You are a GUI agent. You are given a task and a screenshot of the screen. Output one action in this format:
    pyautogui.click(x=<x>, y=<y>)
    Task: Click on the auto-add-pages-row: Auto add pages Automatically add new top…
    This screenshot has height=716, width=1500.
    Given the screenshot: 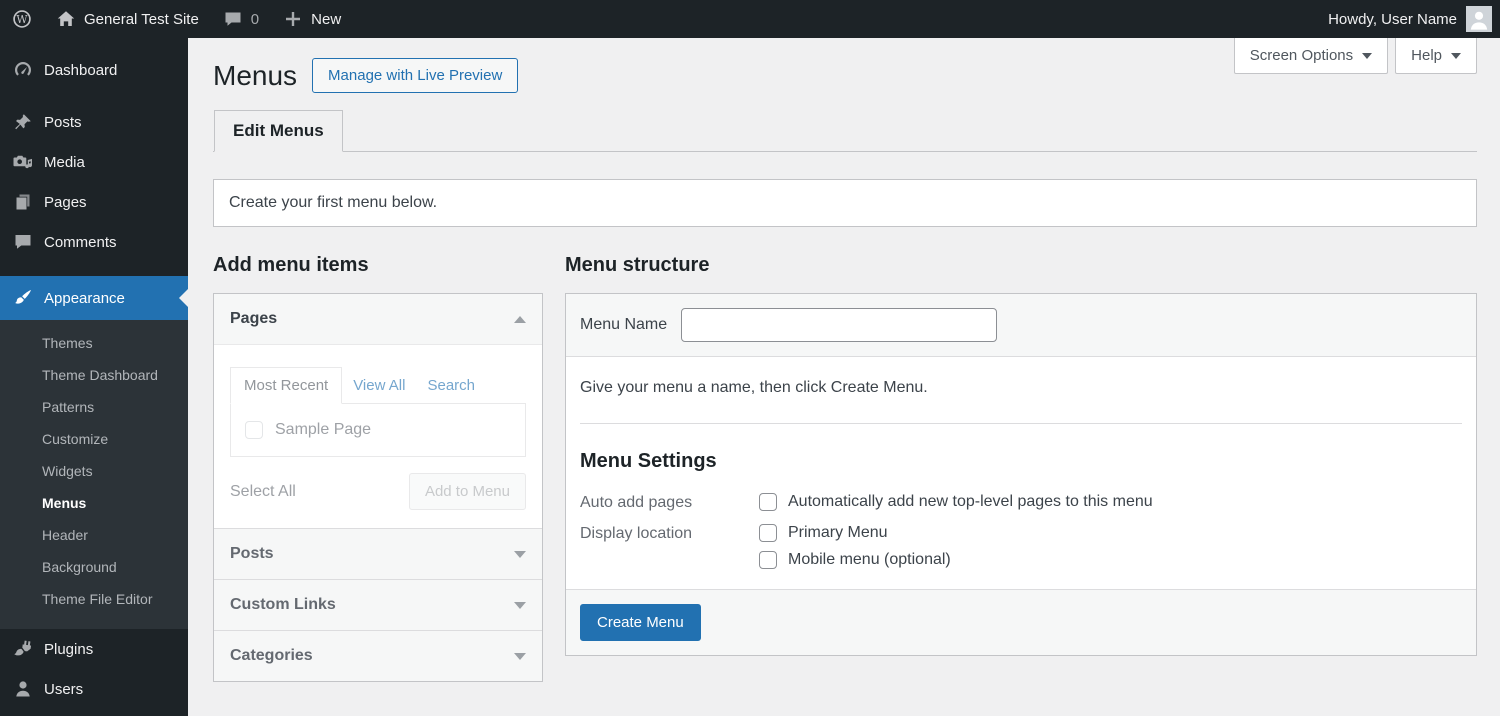 What is the action you would take?
    pyautogui.click(x=1021, y=502)
    